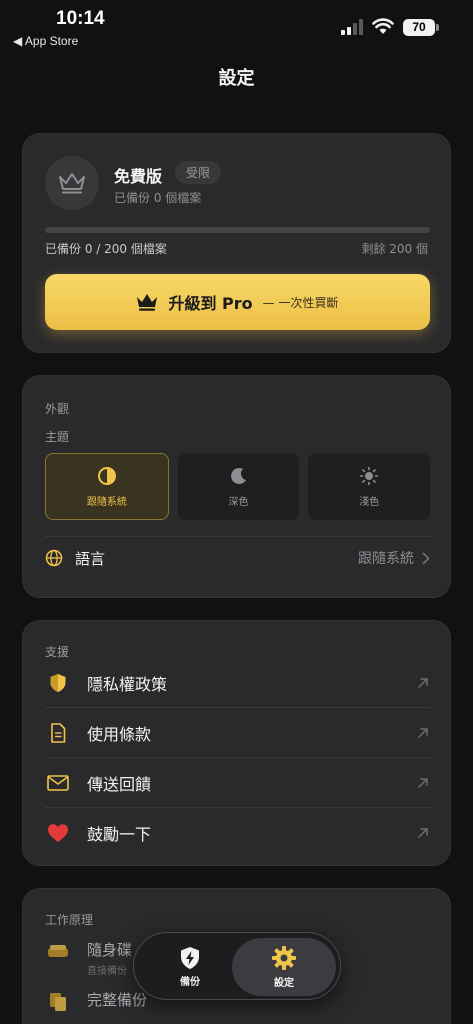  What do you see at coordinates (198, 172) in the screenshot?
I see `plan-status-badge: 受限` at bounding box center [198, 172].